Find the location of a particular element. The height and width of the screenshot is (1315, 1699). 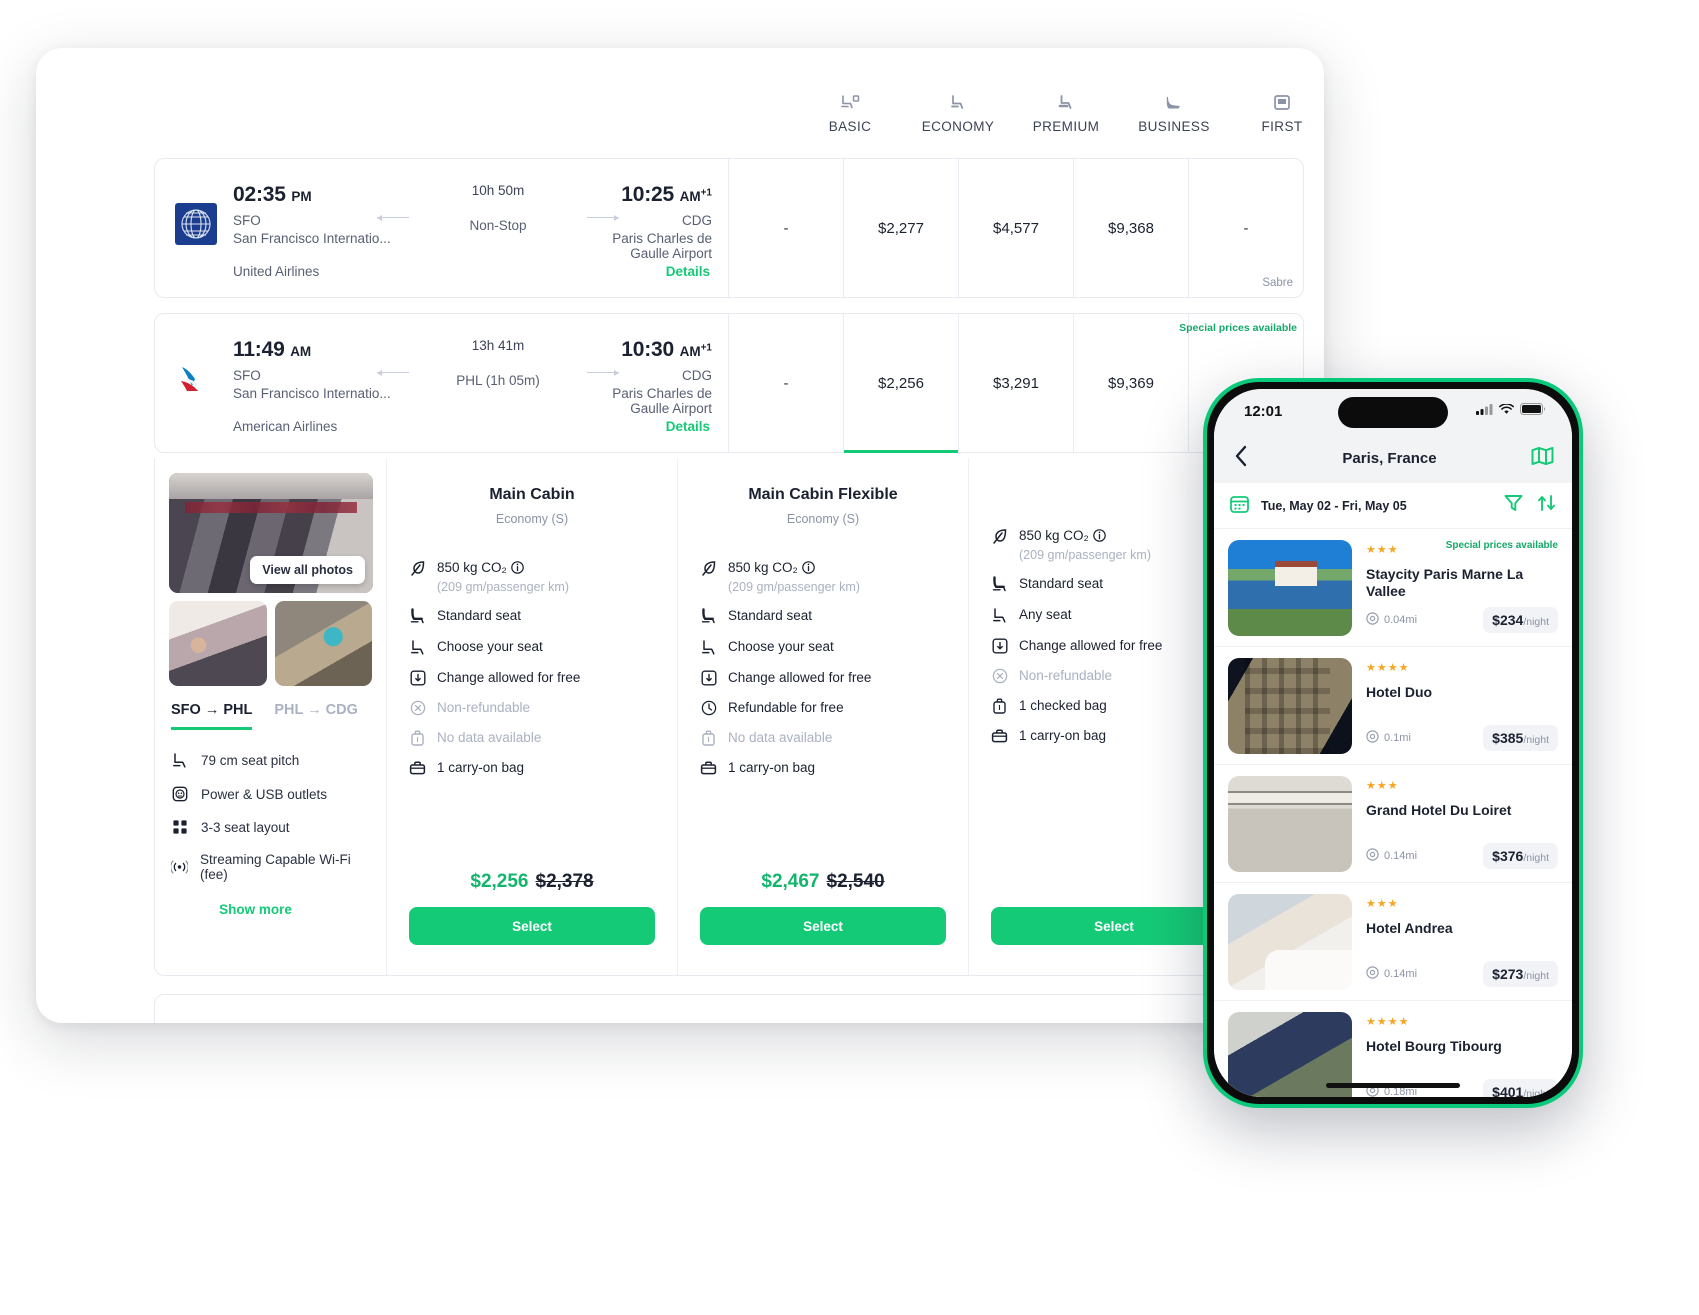

hotel-list-item: ★★★ Grand Hotel Du Loiret 0.14mi $376/night is located at coordinates (1393, 824).